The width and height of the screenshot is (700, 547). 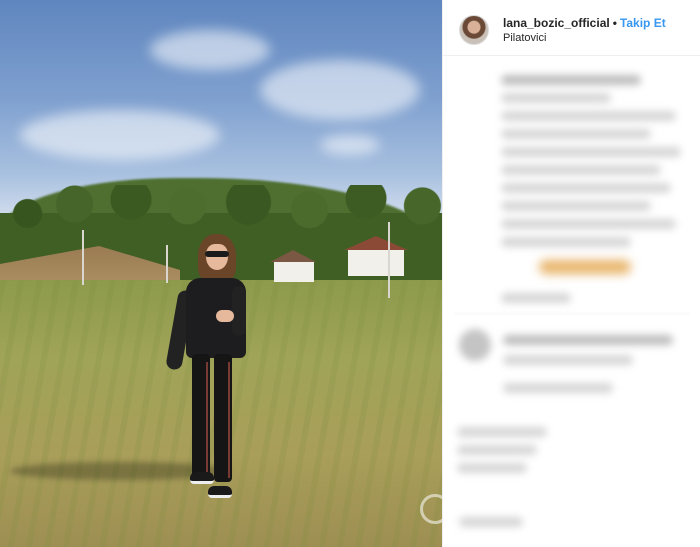 What do you see at coordinates (556, 23) in the screenshot?
I see `username-link: lana_bozic_official` at bounding box center [556, 23].